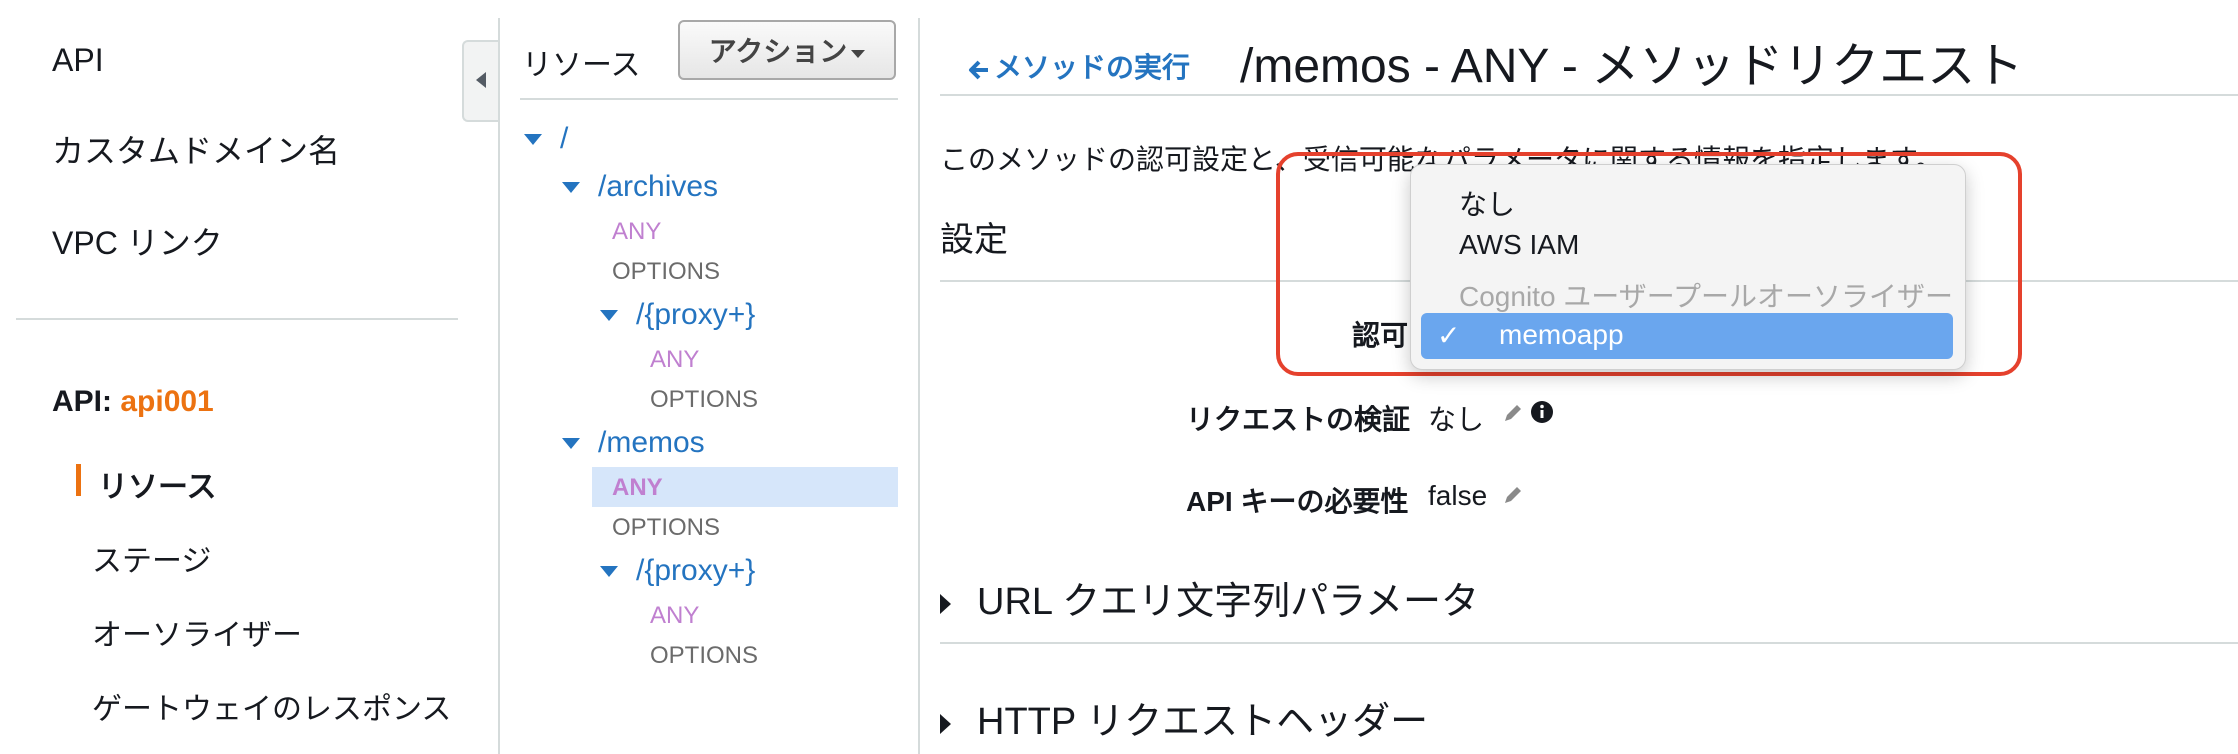 This screenshot has height=754, width=2238. I want to click on checkmark-icon: ✓, so click(1449, 335).